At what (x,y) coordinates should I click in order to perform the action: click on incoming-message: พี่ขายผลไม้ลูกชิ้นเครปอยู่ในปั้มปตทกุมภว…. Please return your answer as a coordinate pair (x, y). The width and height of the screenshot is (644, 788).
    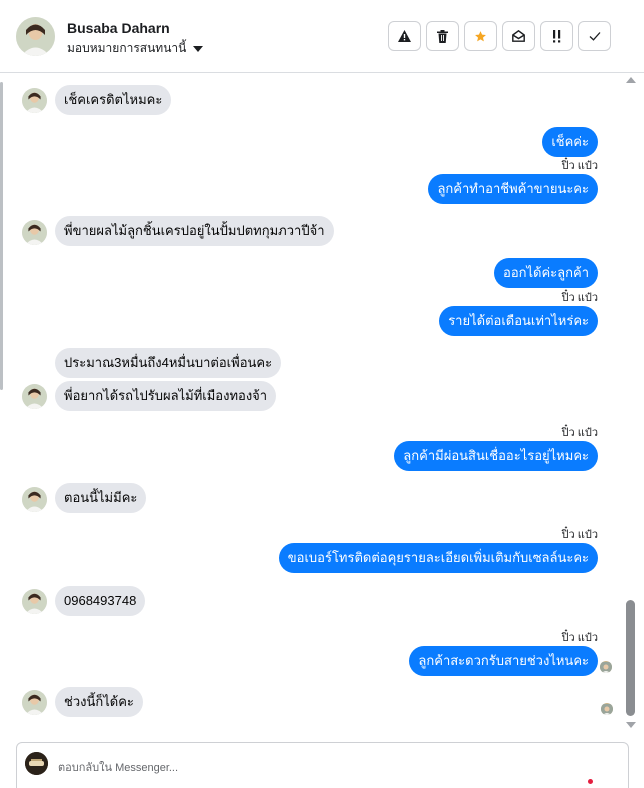
    Looking at the image, I should click on (194, 231).